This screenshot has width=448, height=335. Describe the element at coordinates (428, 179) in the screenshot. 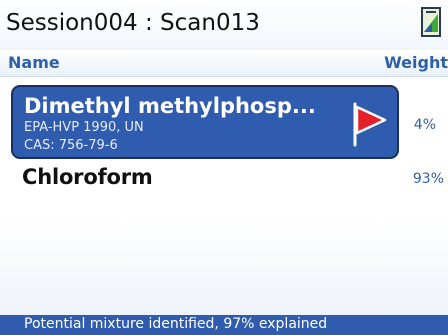

I see `result-weight: 93%` at that location.